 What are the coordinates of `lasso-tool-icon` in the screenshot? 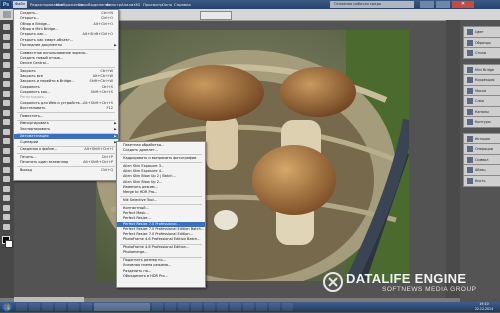 It's located at (6, 46).